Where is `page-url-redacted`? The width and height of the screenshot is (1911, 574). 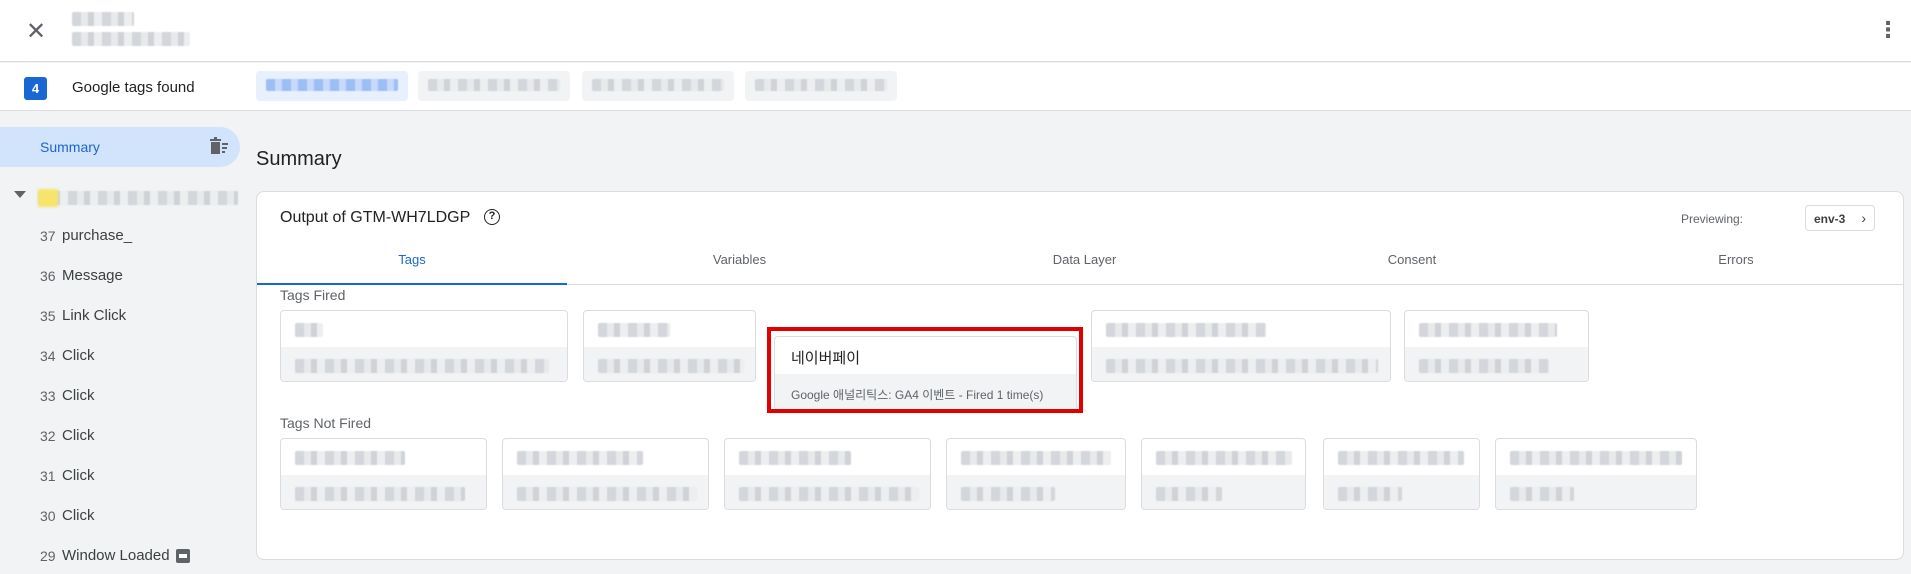 page-url-redacted is located at coordinates (138, 198).